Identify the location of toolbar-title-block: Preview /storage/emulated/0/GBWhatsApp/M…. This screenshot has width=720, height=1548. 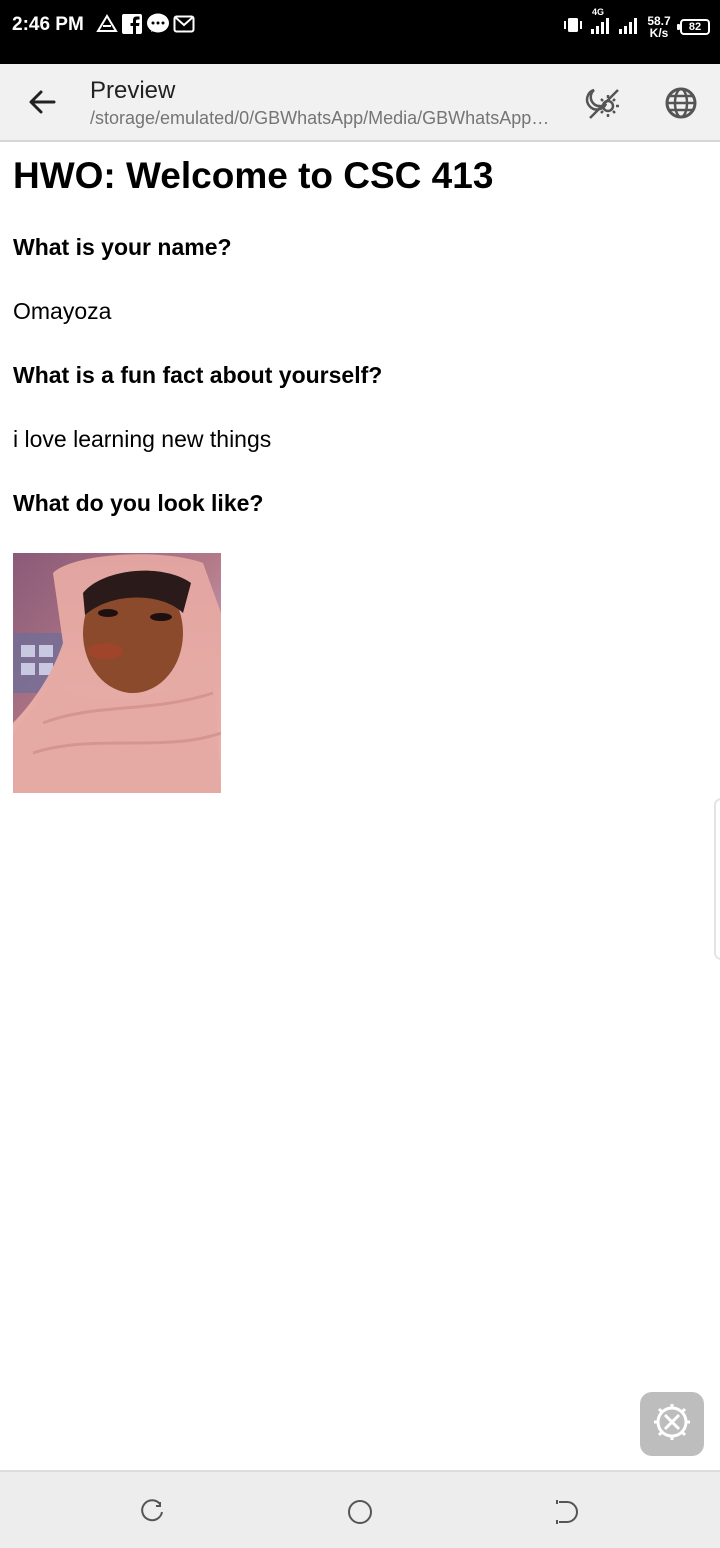
(325, 103).